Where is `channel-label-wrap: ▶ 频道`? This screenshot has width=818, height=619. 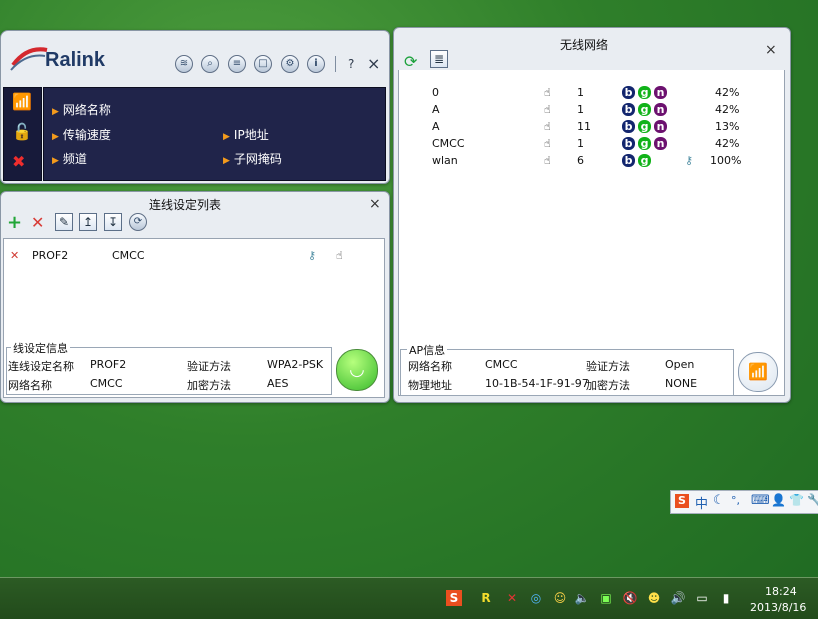 channel-label-wrap: ▶ 频道 is located at coordinates (69, 159).